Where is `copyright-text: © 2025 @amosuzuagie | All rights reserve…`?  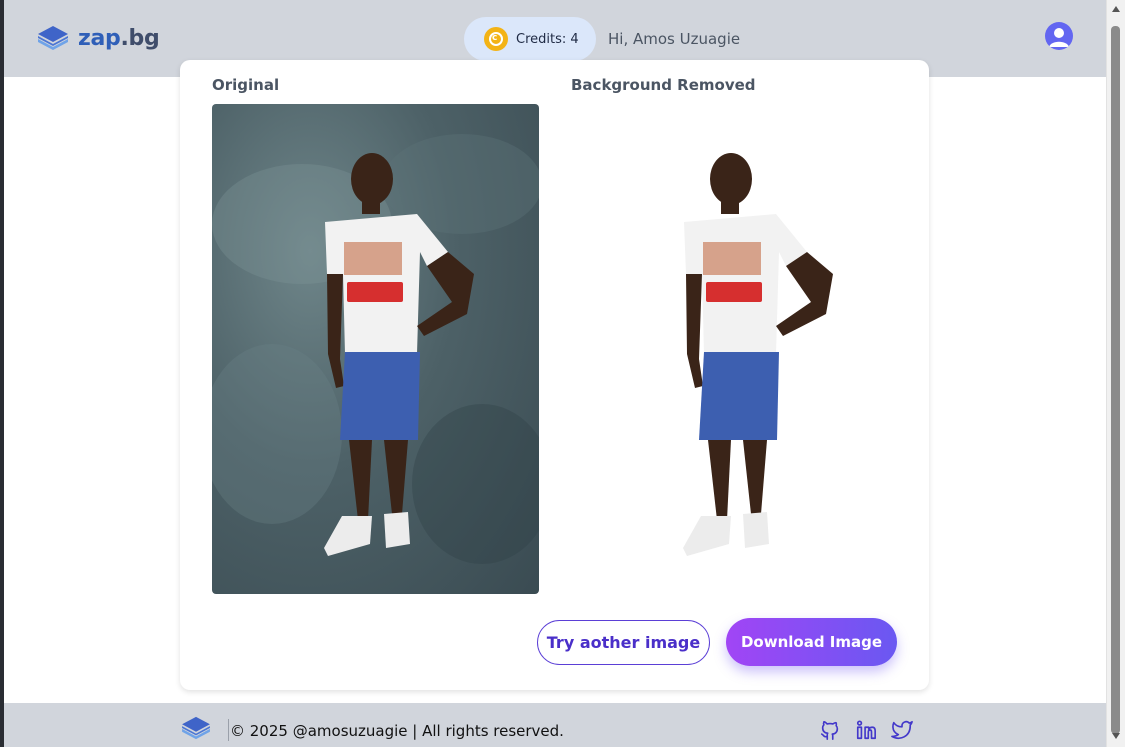 copyright-text: © 2025 @amosuzuagie | All rights reserve… is located at coordinates (397, 731).